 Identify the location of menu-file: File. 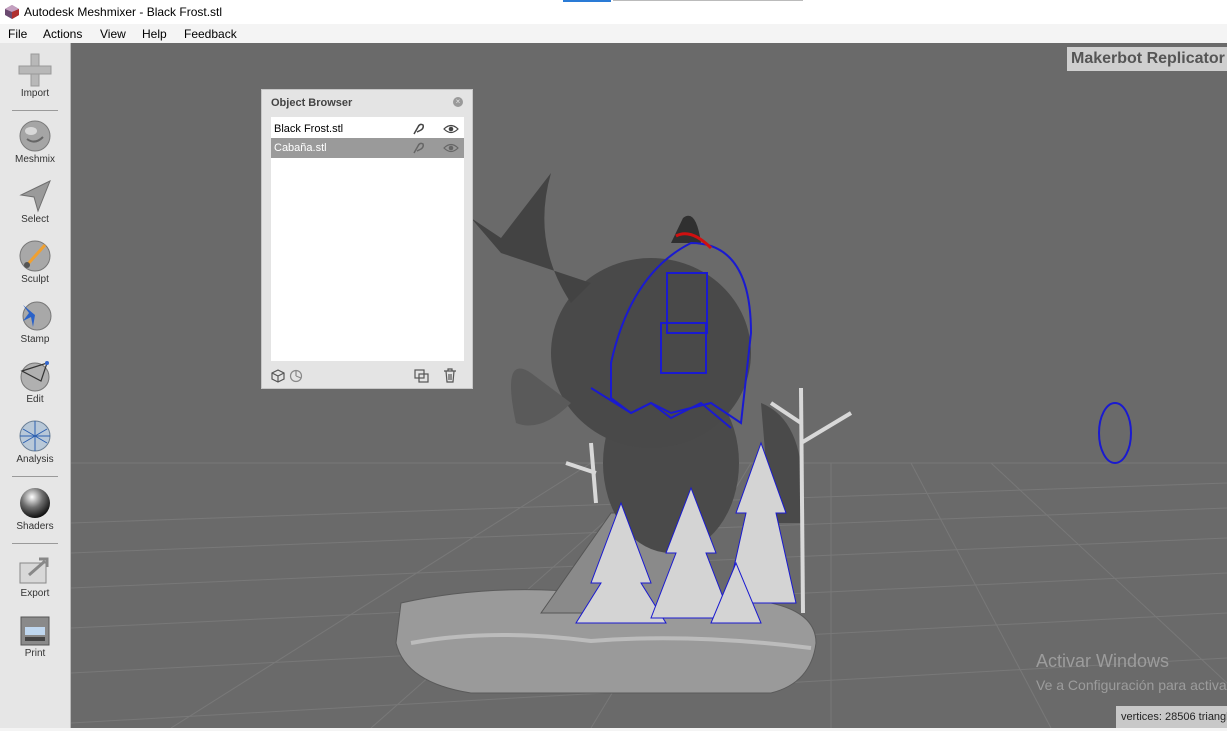
(17, 34).